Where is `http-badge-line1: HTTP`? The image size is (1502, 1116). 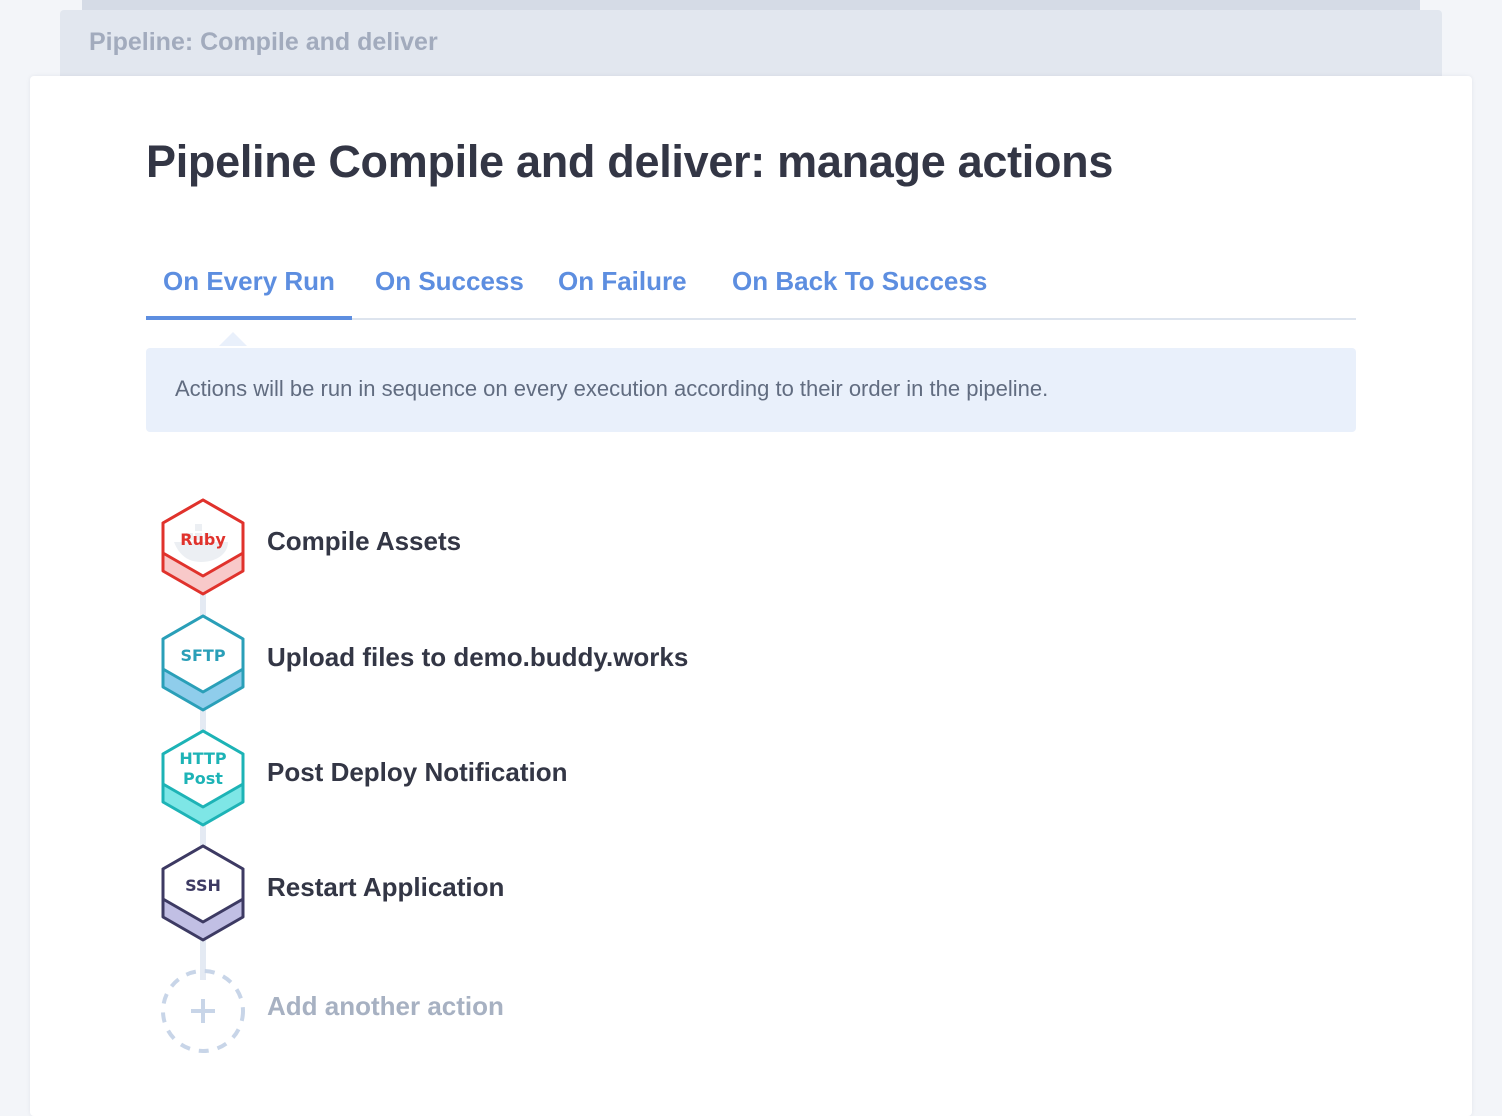 http-badge-line1: HTTP is located at coordinates (203, 758).